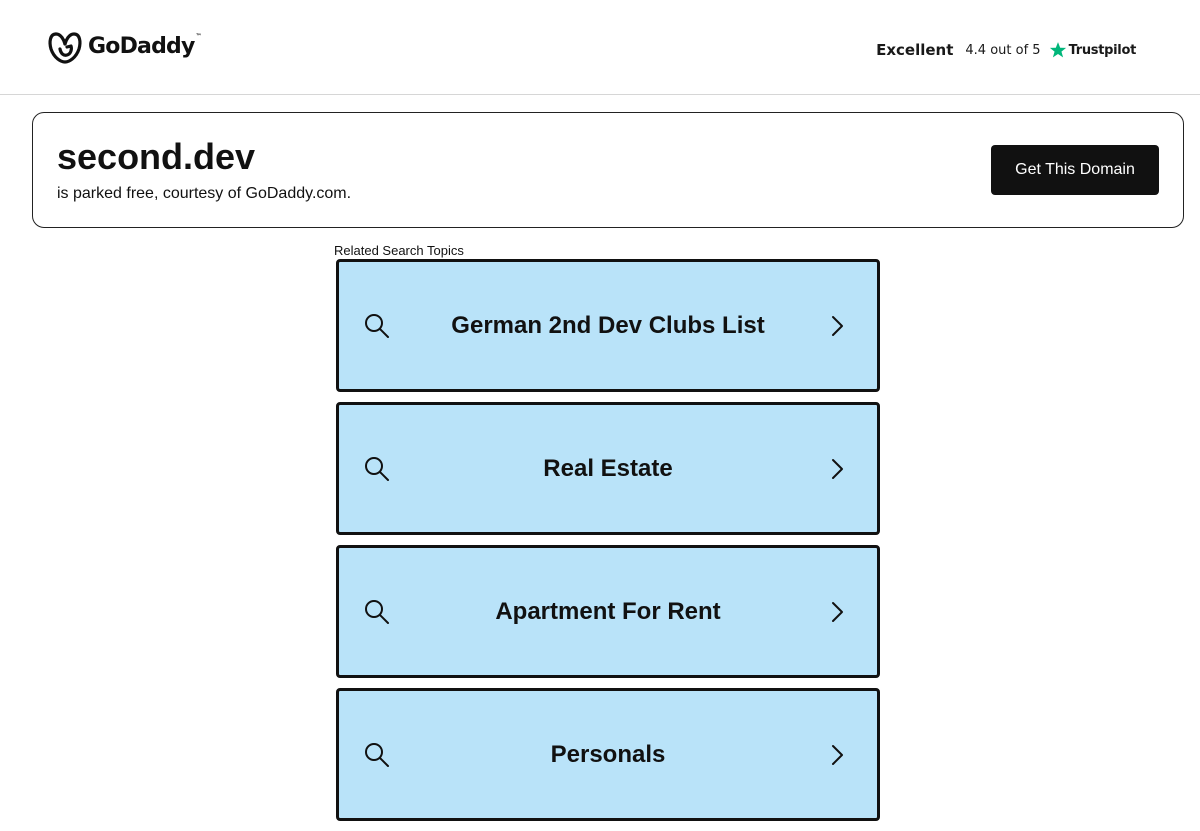 The height and width of the screenshot is (831, 1200). Describe the element at coordinates (65, 48) in the screenshot. I see `godaddy-logo-icon` at that location.